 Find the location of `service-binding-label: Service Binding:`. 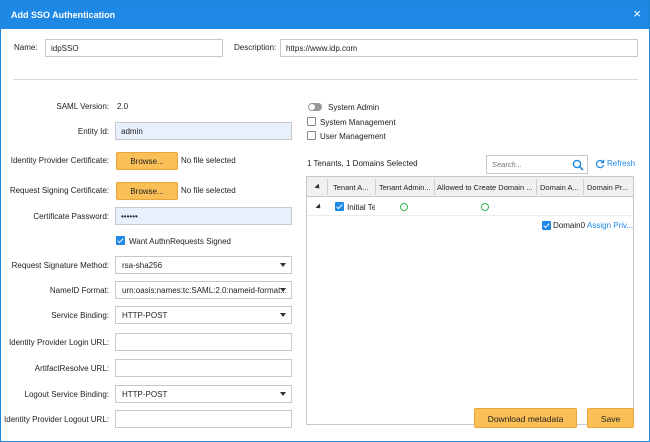

service-binding-label: Service Binding: is located at coordinates (80, 315).